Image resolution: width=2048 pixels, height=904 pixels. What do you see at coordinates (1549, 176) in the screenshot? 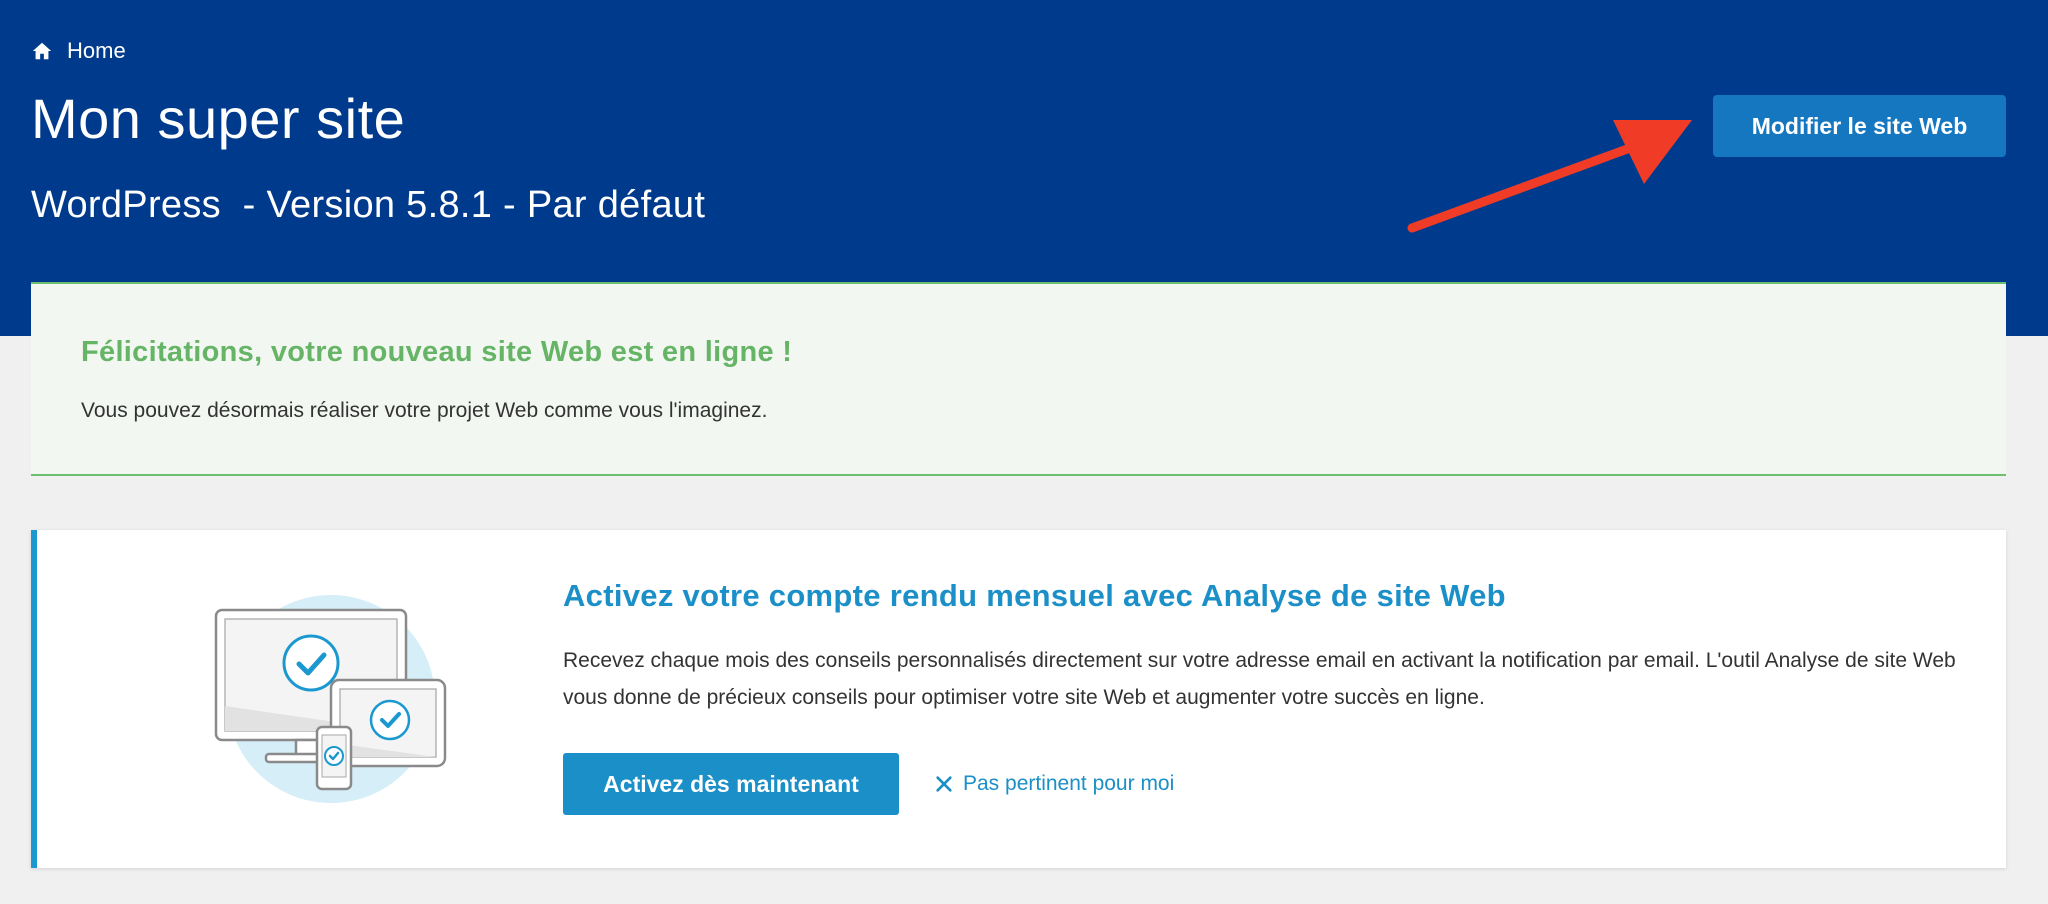
I see `annotation-arrow-icon` at bounding box center [1549, 176].